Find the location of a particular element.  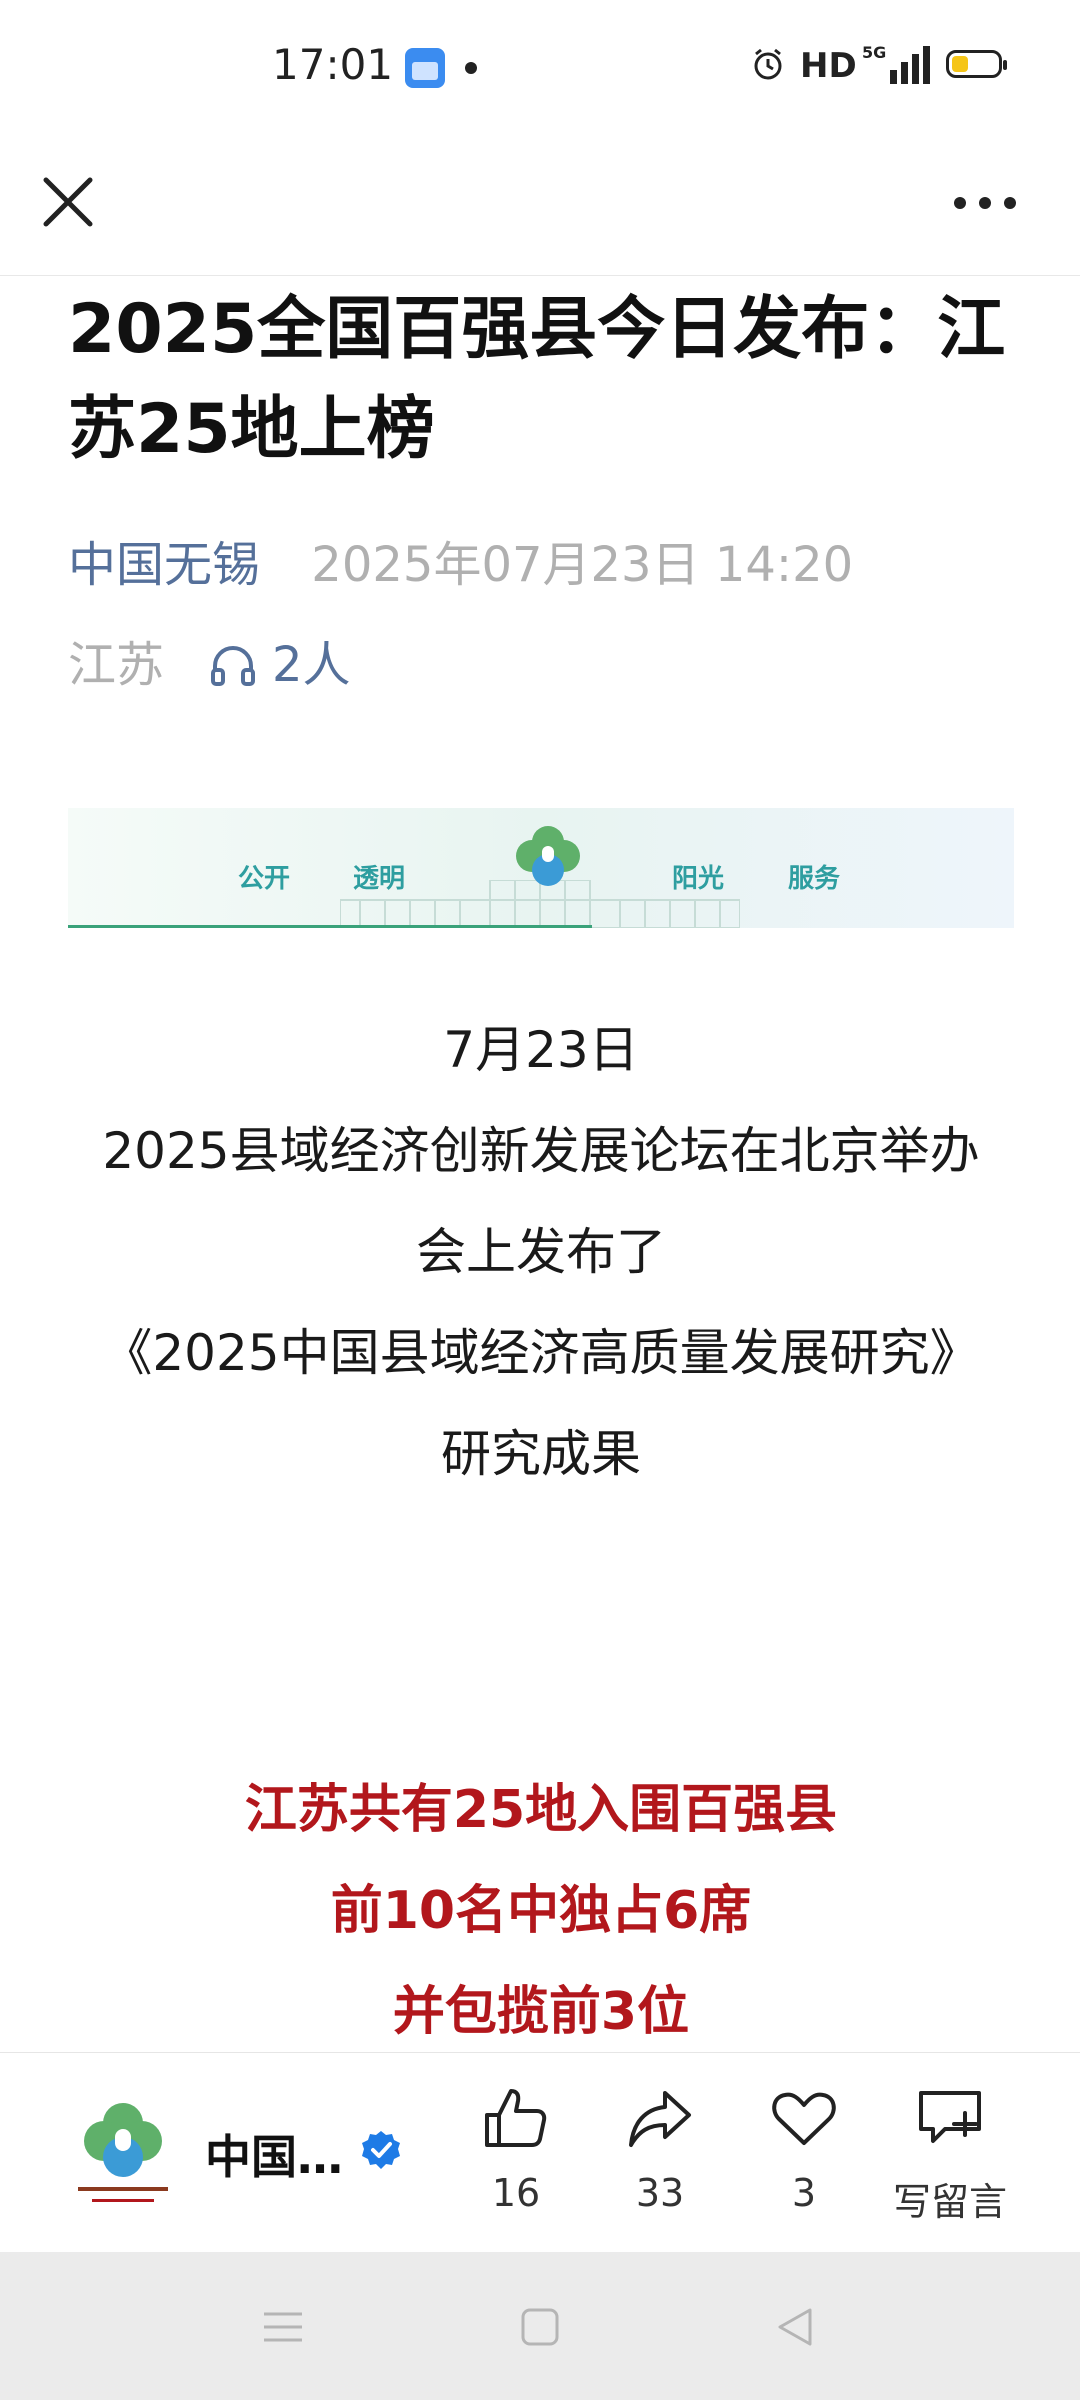

article-region: 江苏 is located at coordinates (116, 665).